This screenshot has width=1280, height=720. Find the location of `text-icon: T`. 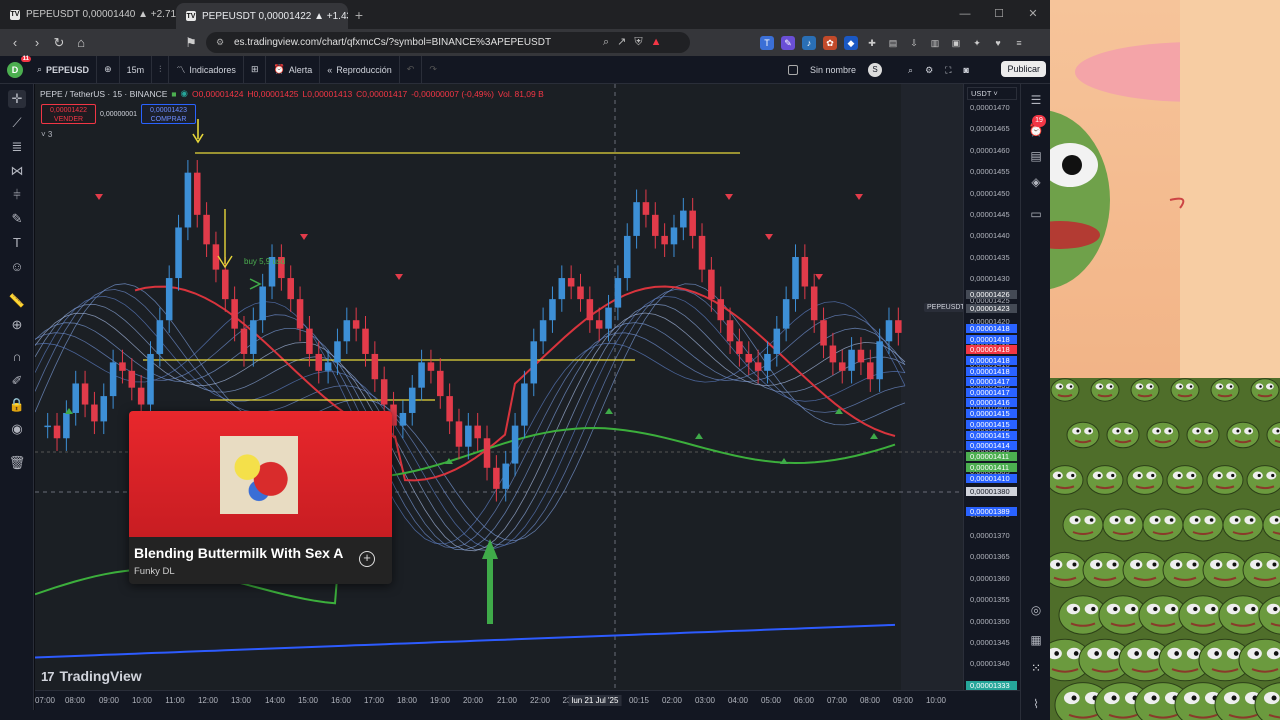

text-icon: T is located at coordinates (17, 243).